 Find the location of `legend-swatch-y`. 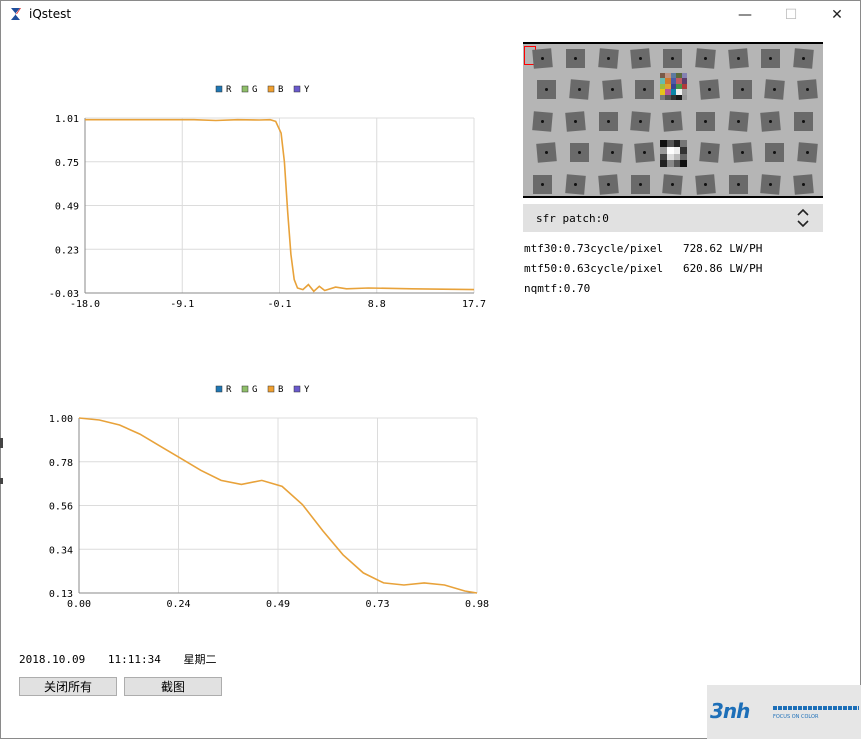

legend-swatch-y is located at coordinates (297, 89).